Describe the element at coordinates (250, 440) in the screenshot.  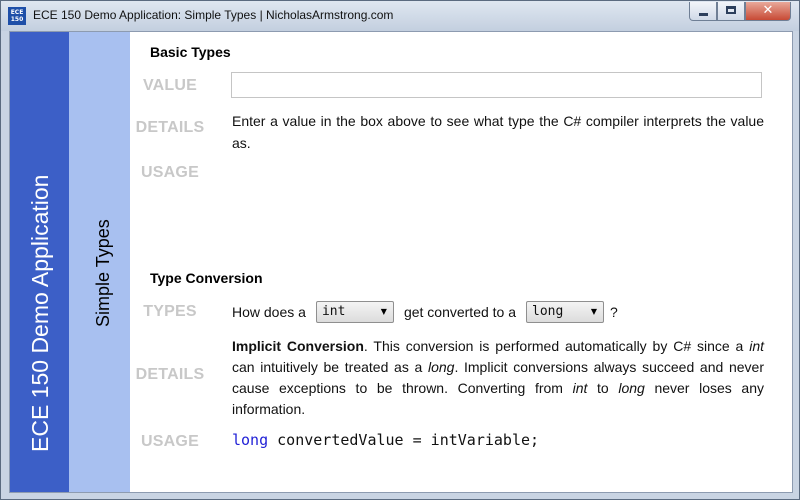
I see `code-keyword: long` at that location.